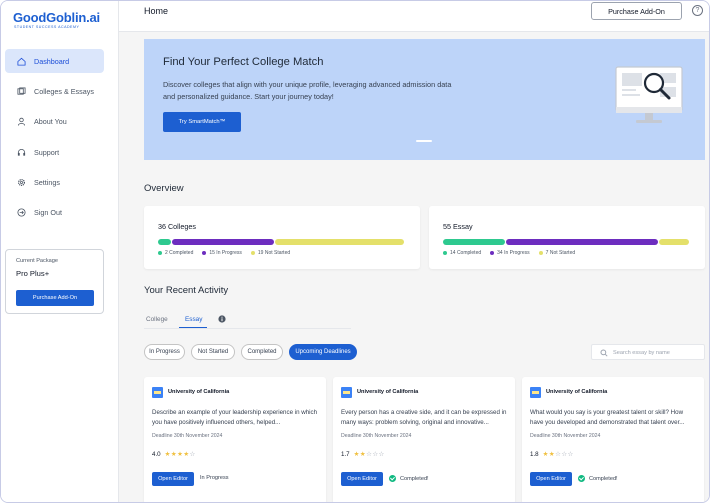  I want to click on legend-label: 2 Completed, so click(179, 253).